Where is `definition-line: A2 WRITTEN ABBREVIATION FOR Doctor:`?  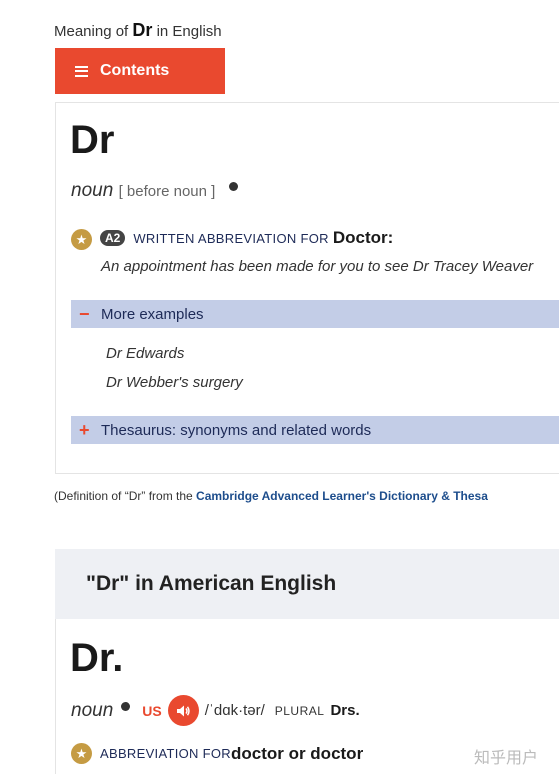
definition-line: A2 WRITTEN ABBREVIATION FOR Doctor: is located at coordinates (246, 238).